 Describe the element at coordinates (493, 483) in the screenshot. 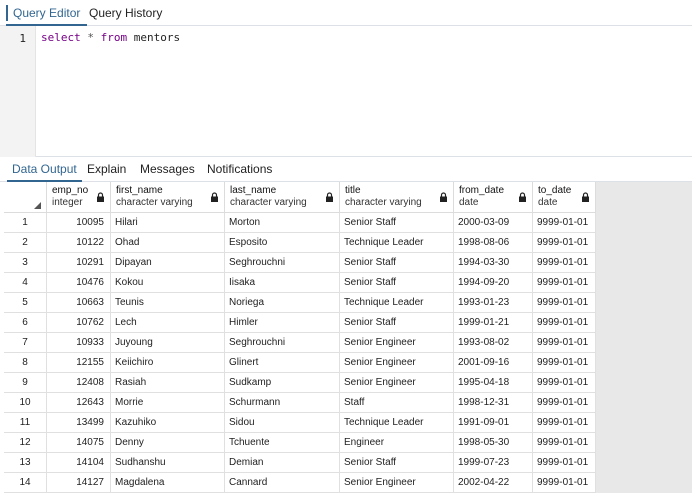

I see `cell-from-date: 2002-04-22` at that location.